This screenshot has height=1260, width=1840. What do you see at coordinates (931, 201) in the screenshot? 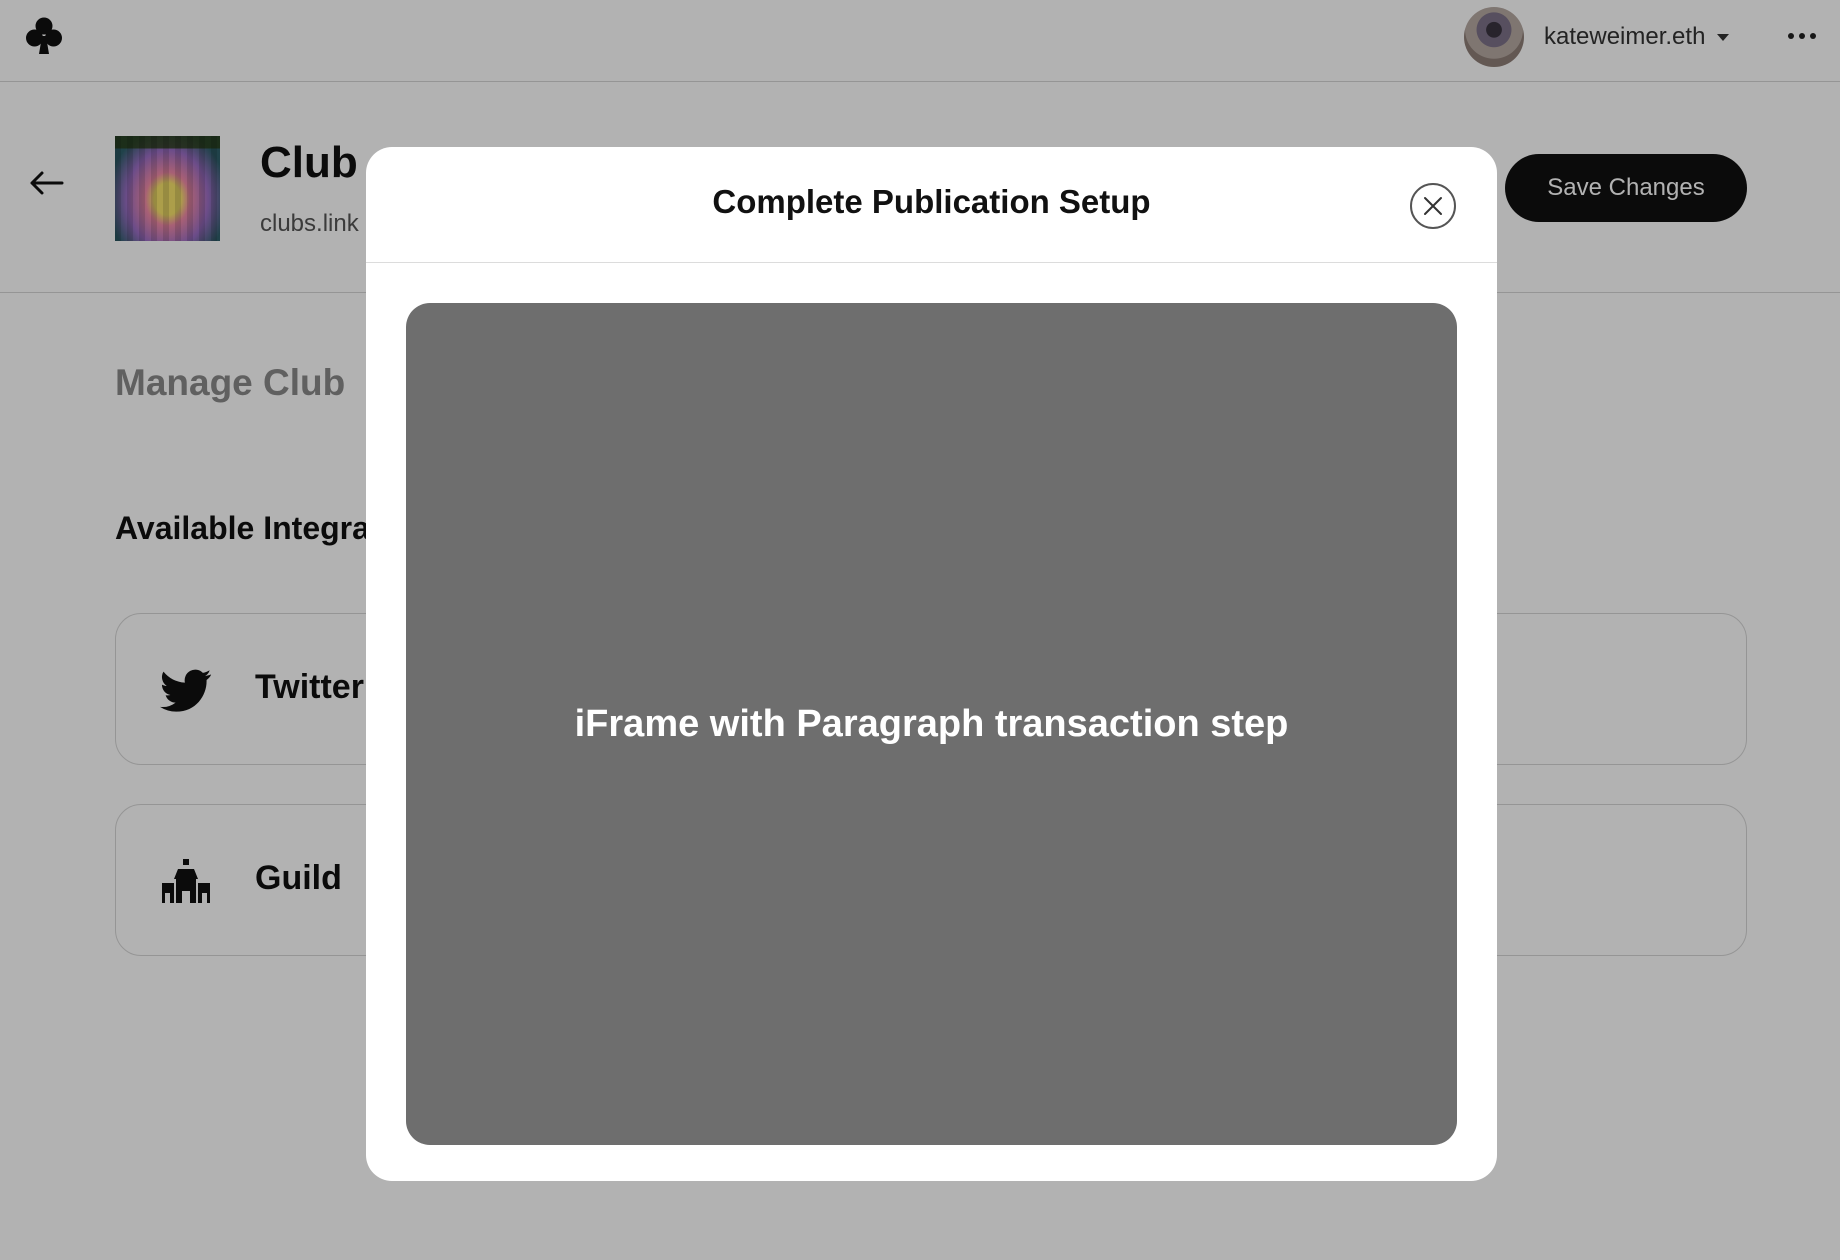
I see `modal-title: Complete Publication Setup` at bounding box center [931, 201].